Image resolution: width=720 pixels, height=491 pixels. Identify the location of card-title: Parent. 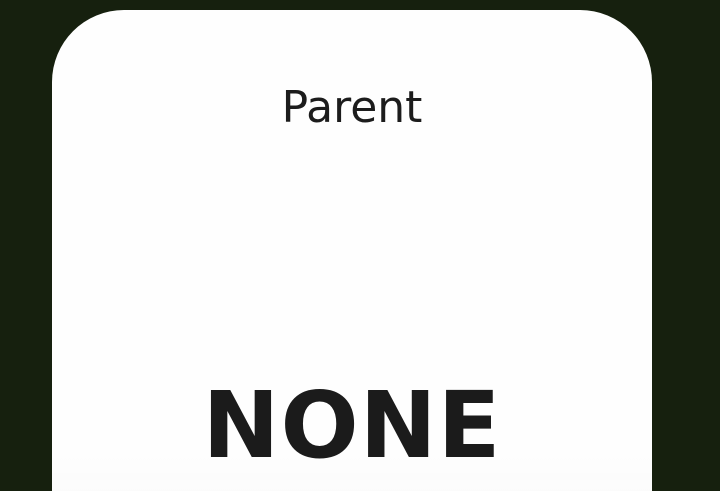
(352, 107).